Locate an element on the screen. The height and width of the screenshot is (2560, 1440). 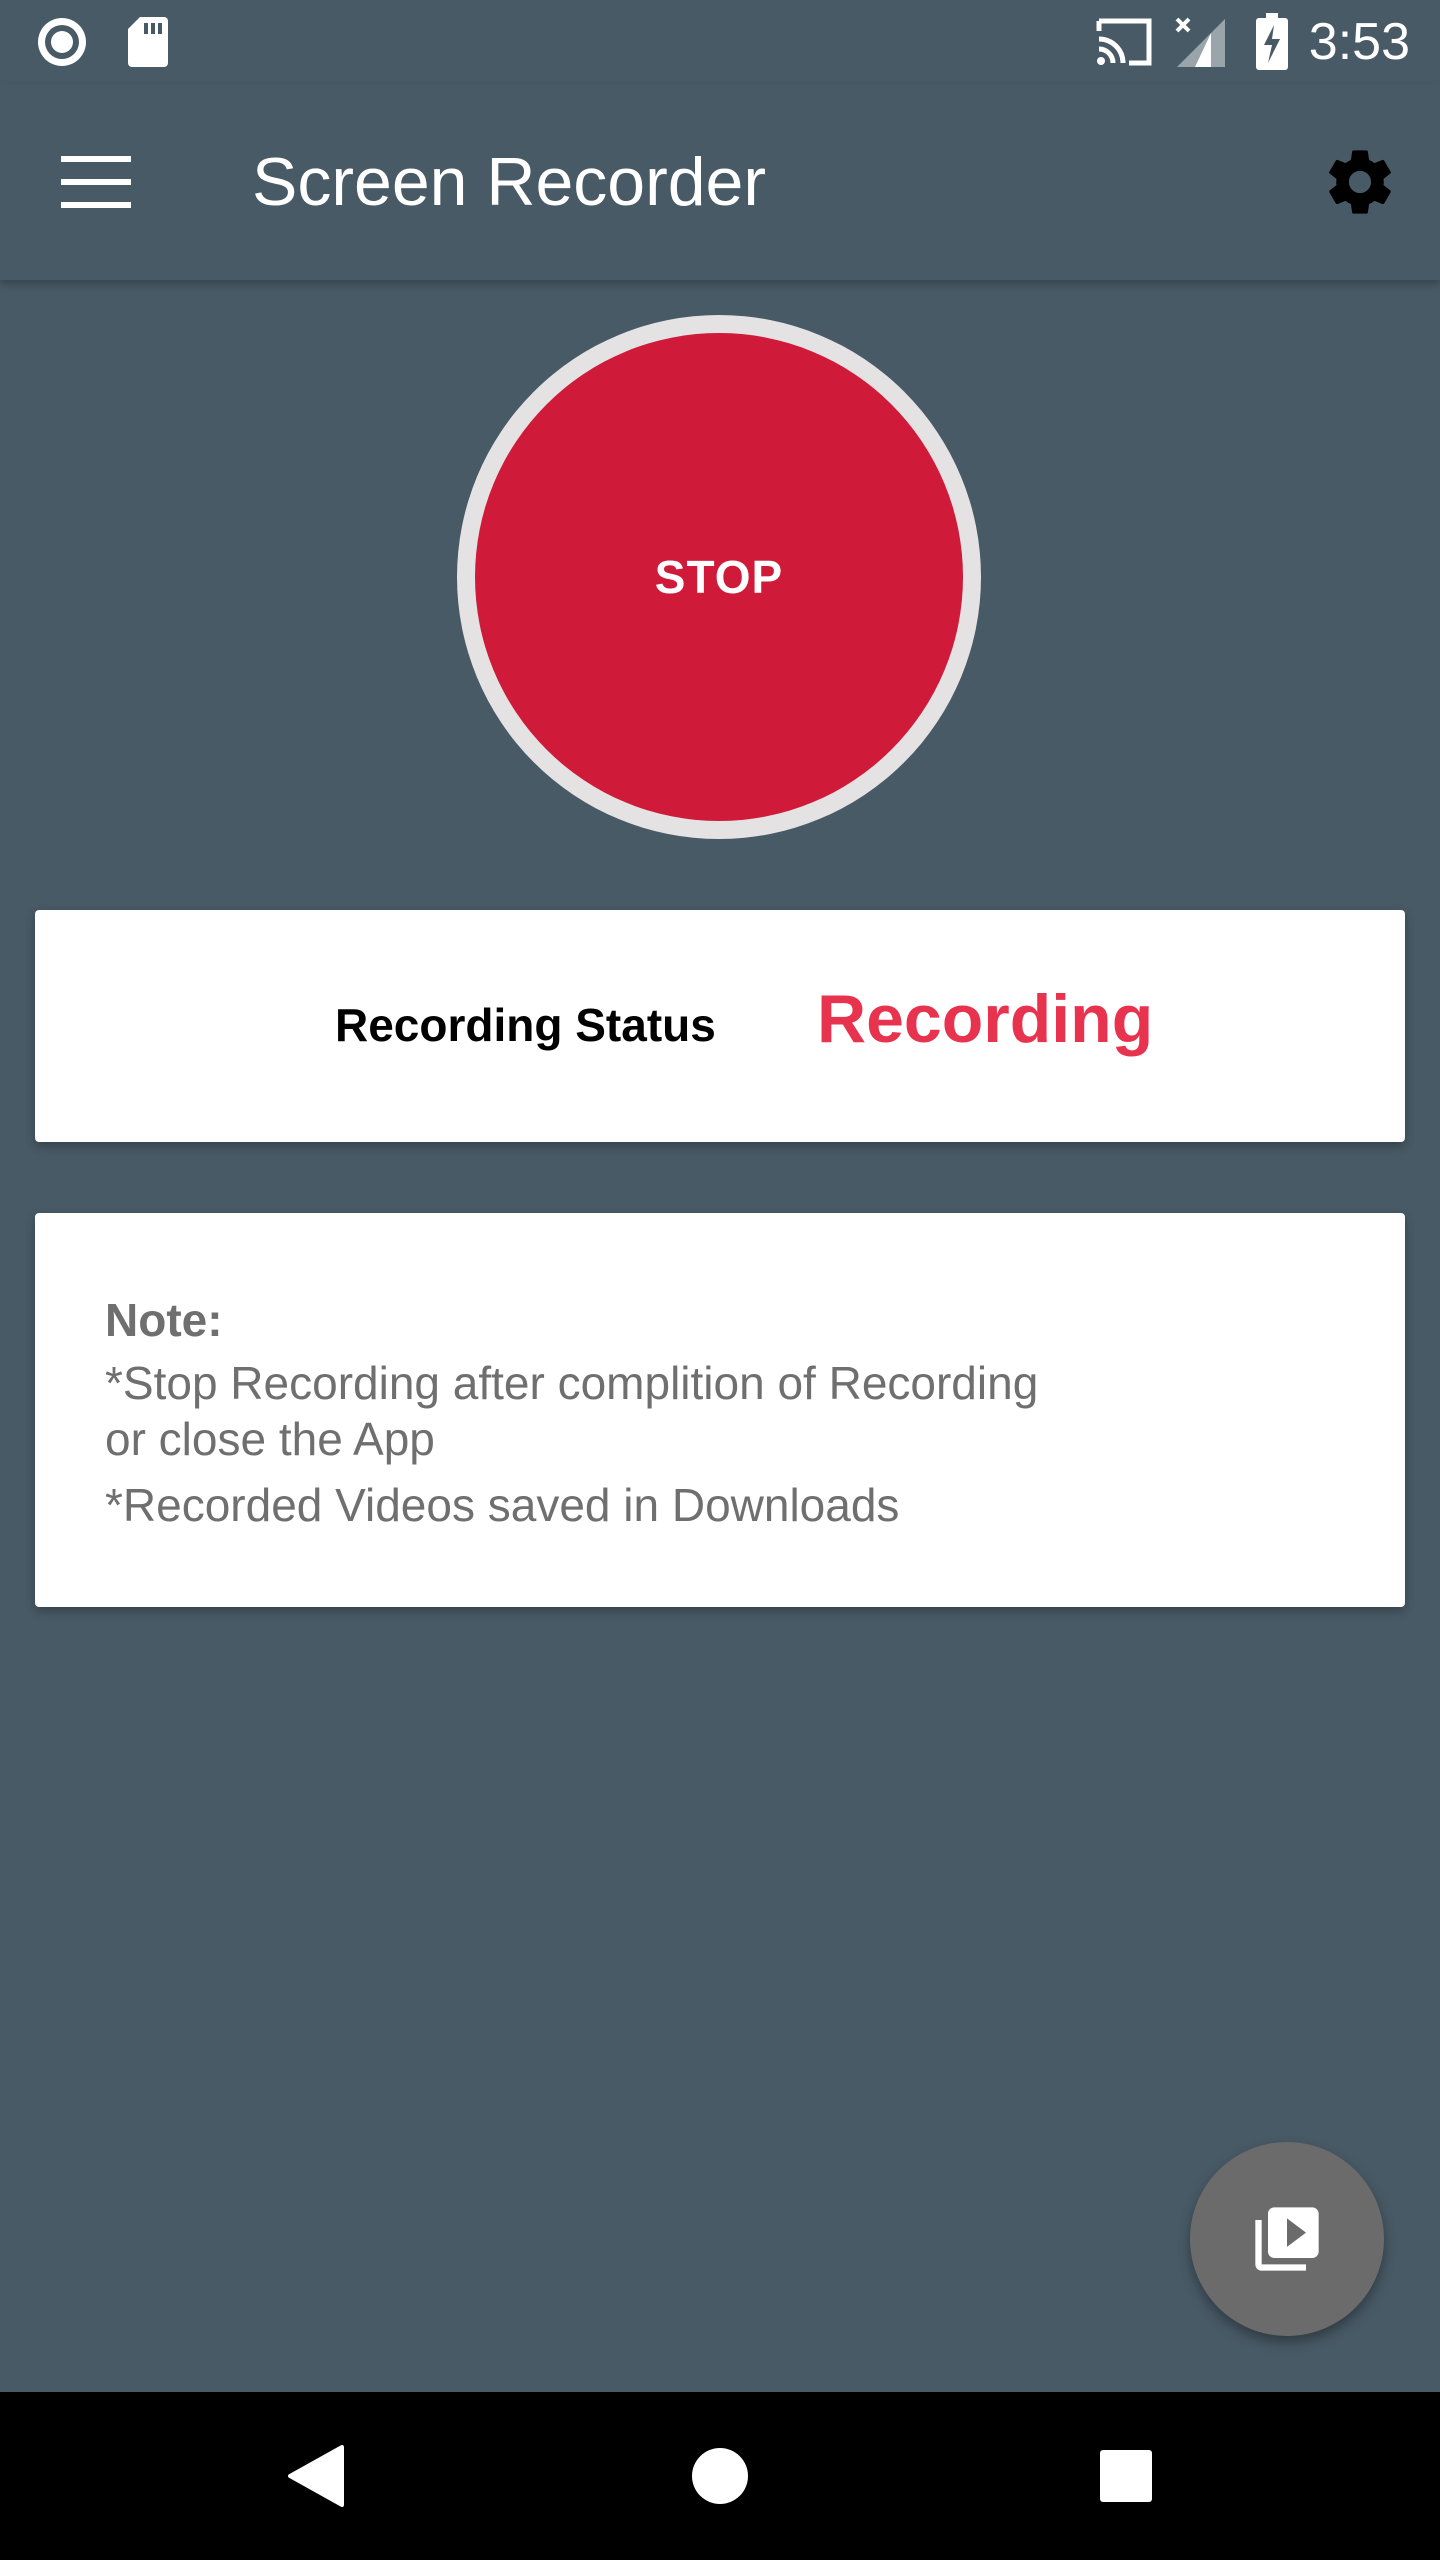
app-bar: Screen Recorder is located at coordinates (720, 182).